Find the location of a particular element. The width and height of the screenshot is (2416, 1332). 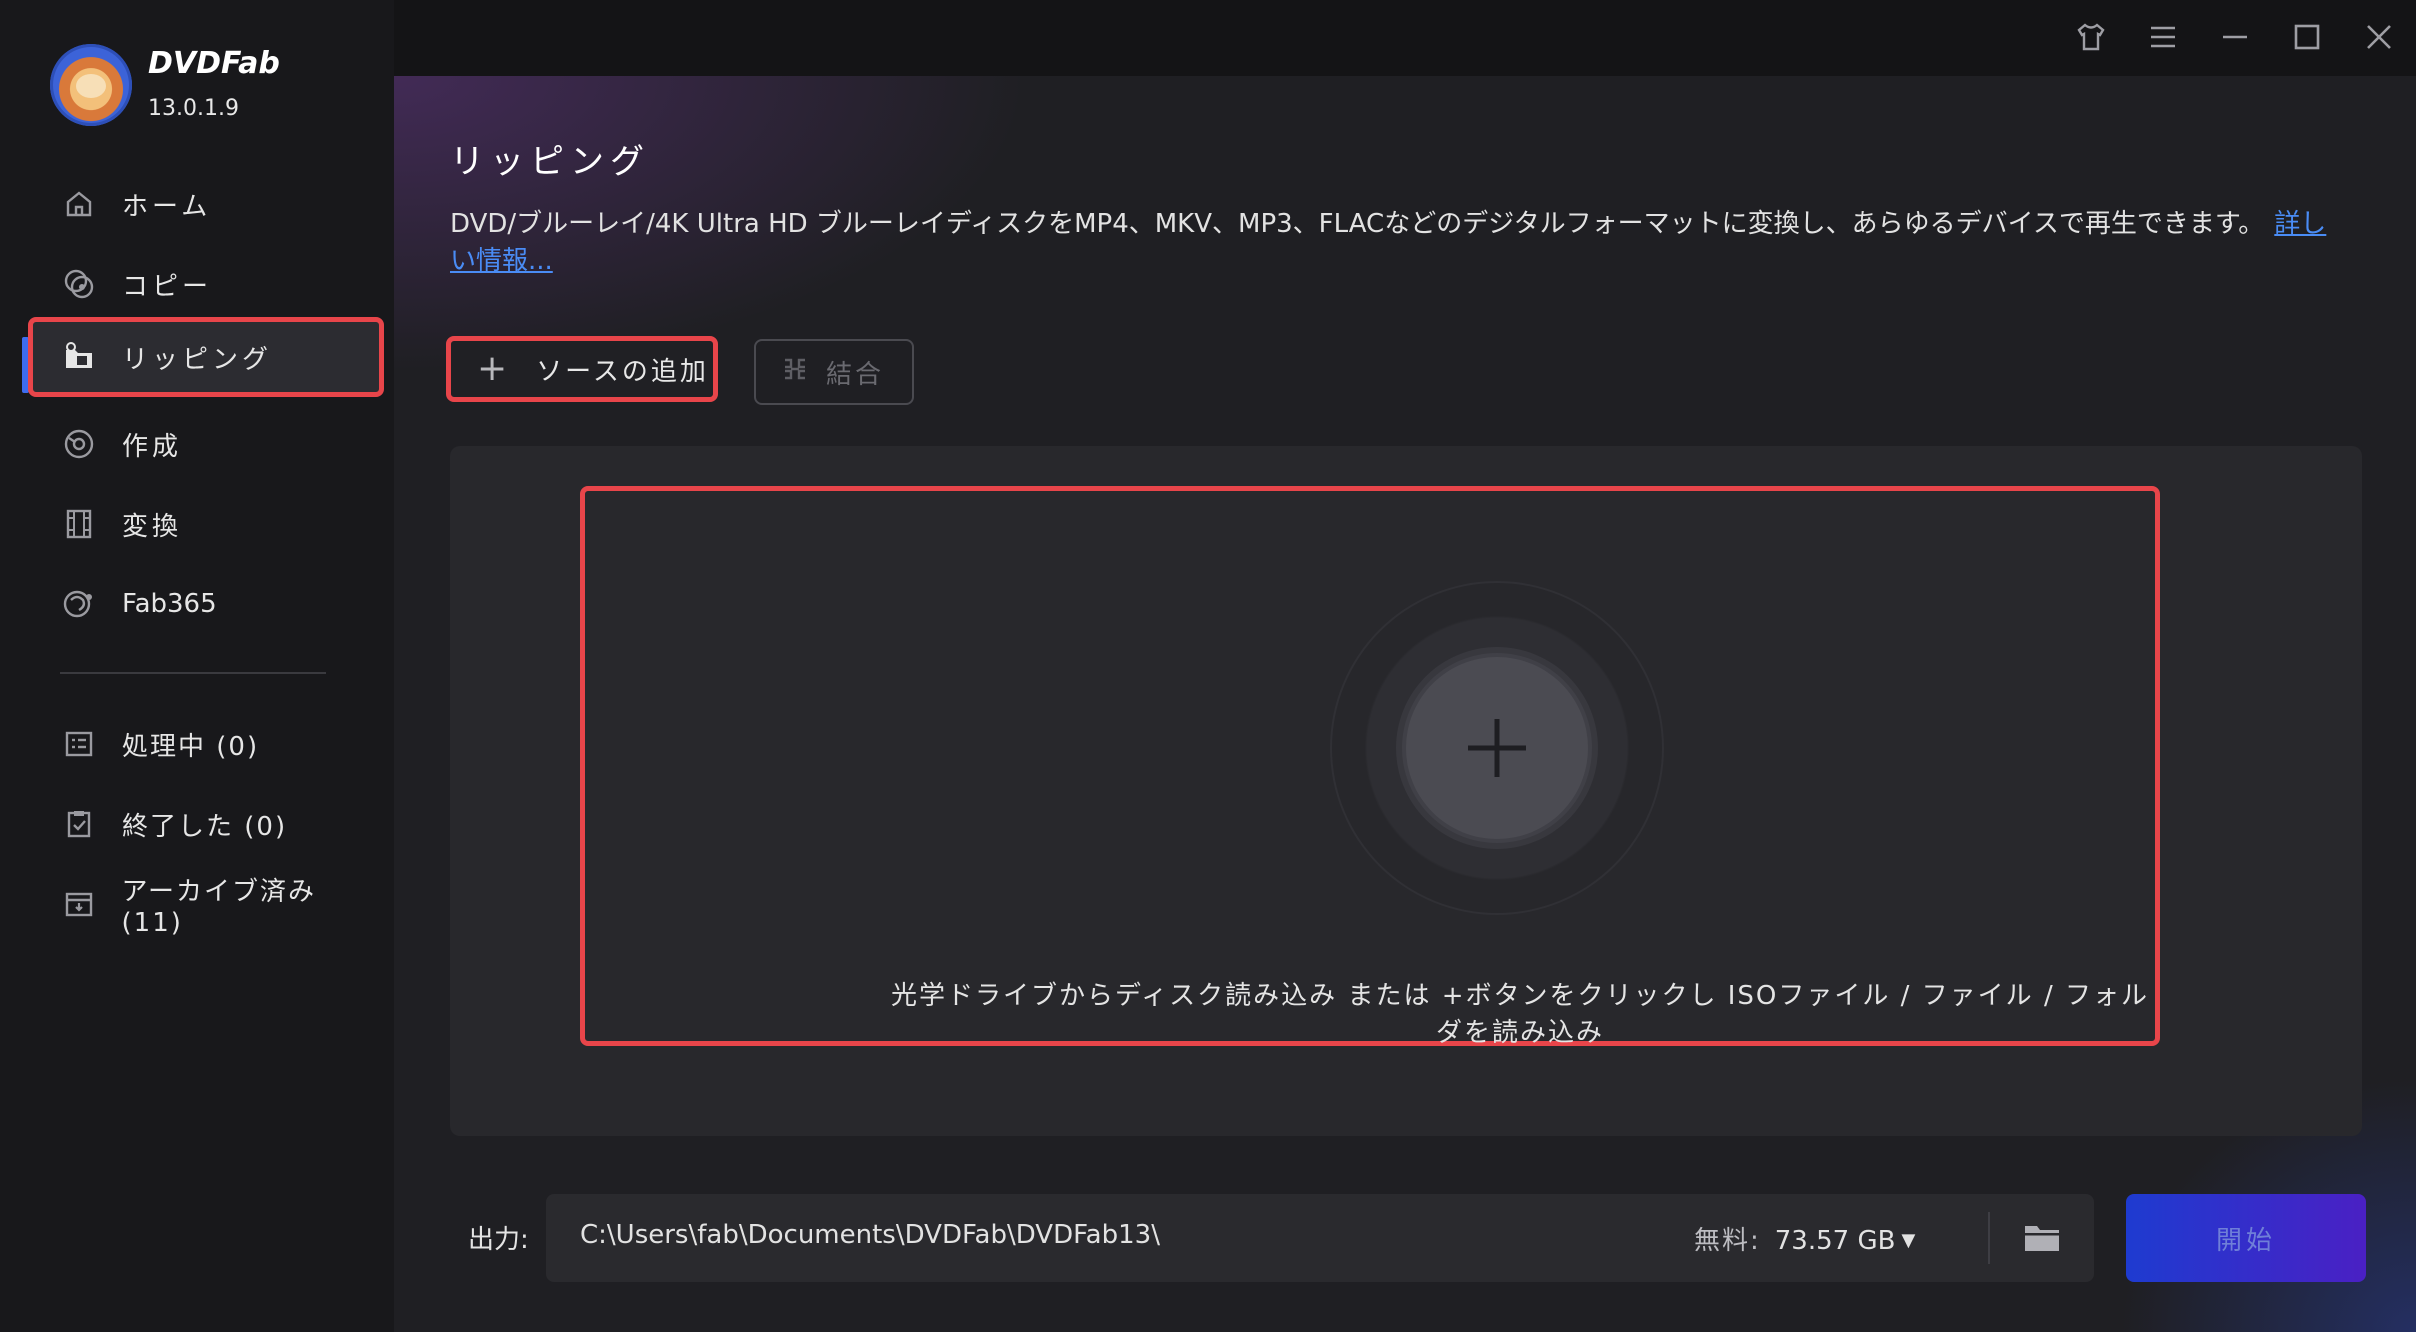

logo-face is located at coordinates (91, 86).